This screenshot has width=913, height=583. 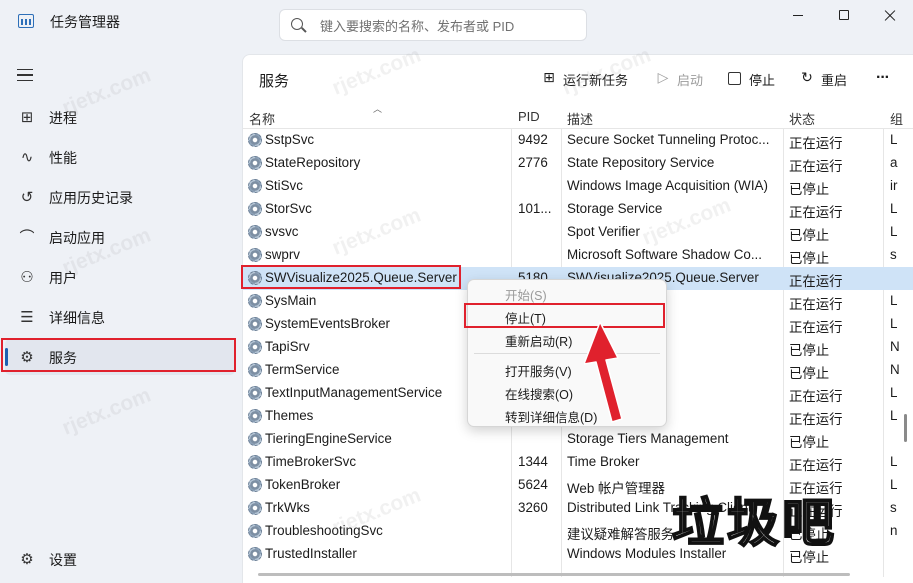 What do you see at coordinates (539, 395) in the screenshot?
I see `menu-item-label: 在线搜索(O)` at bounding box center [539, 395].